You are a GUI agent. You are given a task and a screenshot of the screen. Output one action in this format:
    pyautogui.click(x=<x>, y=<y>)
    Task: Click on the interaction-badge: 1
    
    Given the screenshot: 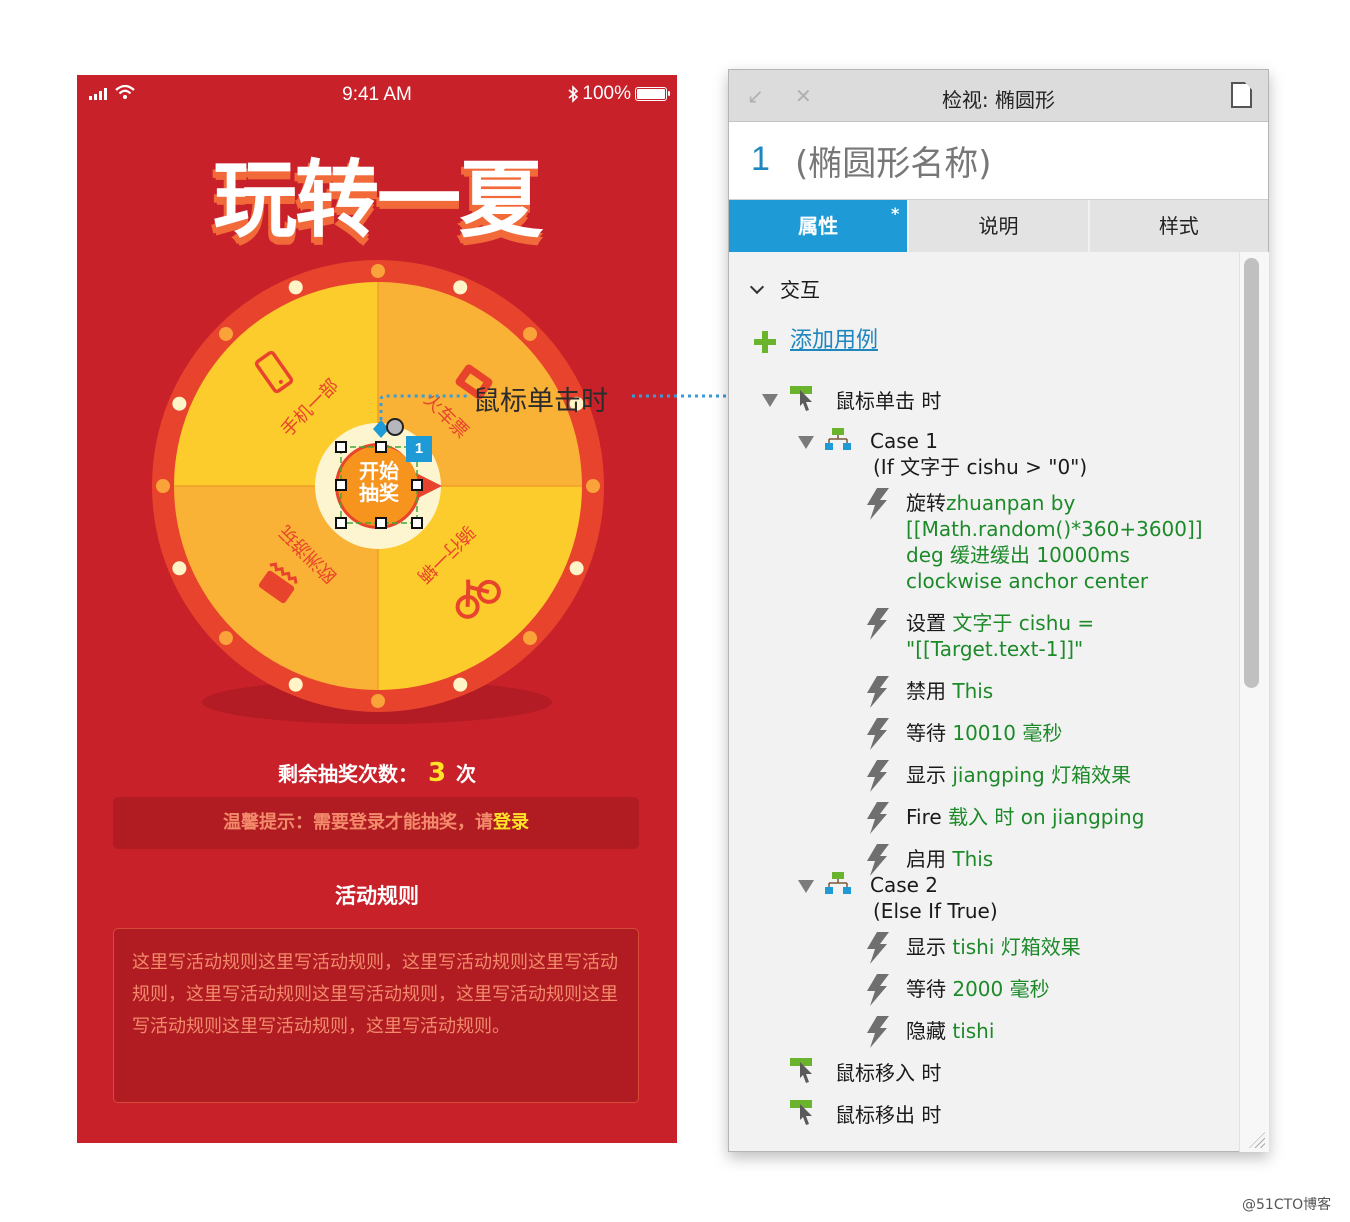 What is the action you would take?
    pyautogui.click(x=419, y=449)
    